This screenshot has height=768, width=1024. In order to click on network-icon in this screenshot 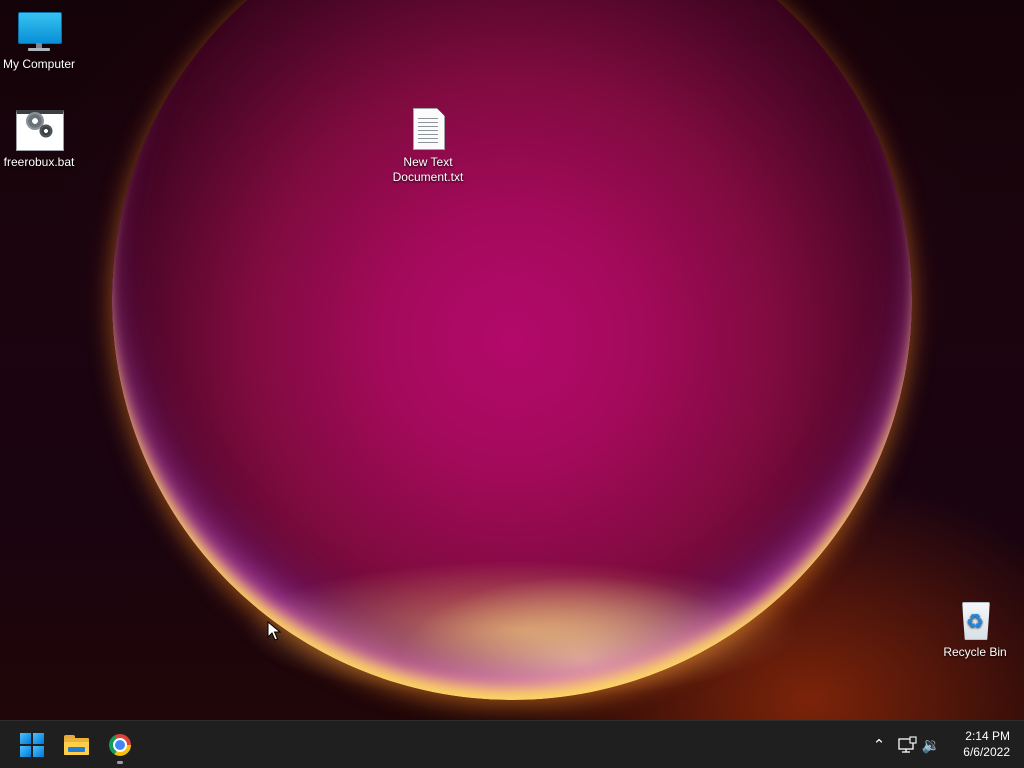, I will do `click(907, 745)`.